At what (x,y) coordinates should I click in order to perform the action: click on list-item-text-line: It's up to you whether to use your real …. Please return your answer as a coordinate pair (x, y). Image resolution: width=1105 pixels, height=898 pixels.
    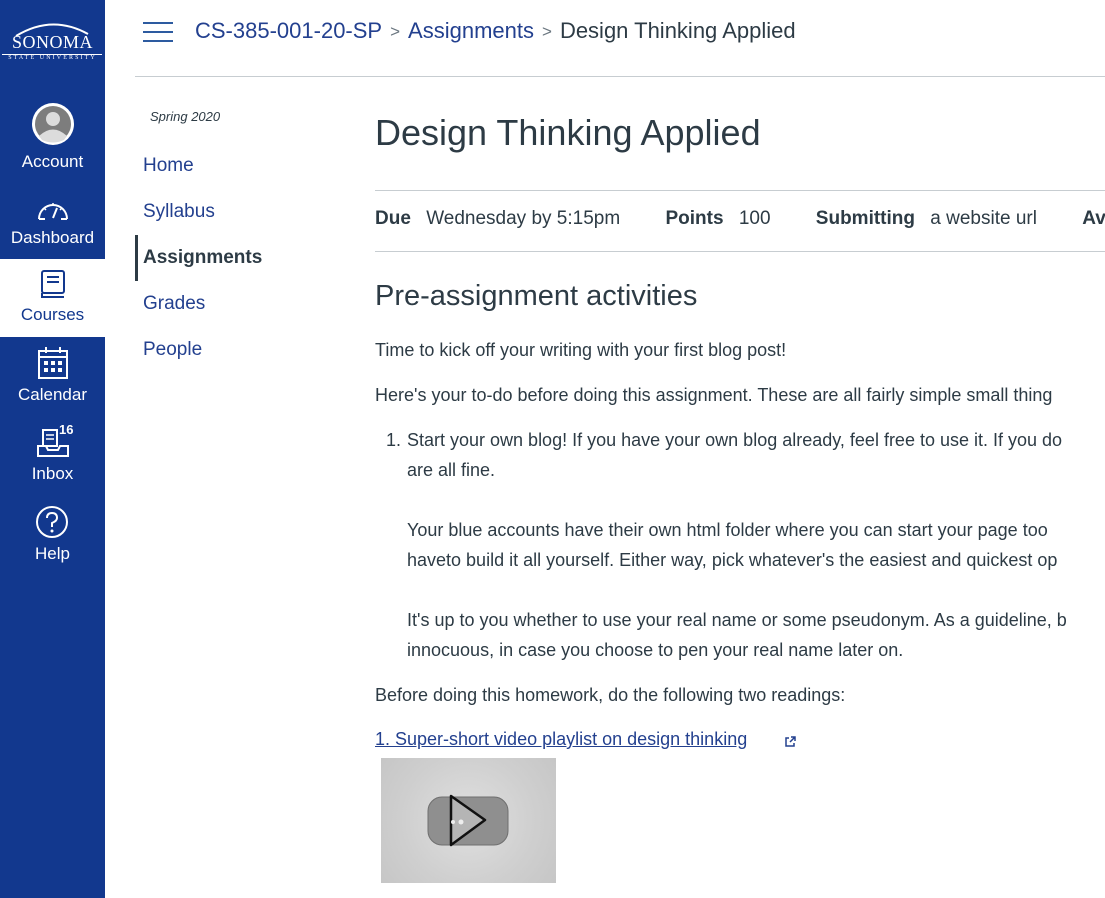
    Looking at the image, I should click on (737, 620).